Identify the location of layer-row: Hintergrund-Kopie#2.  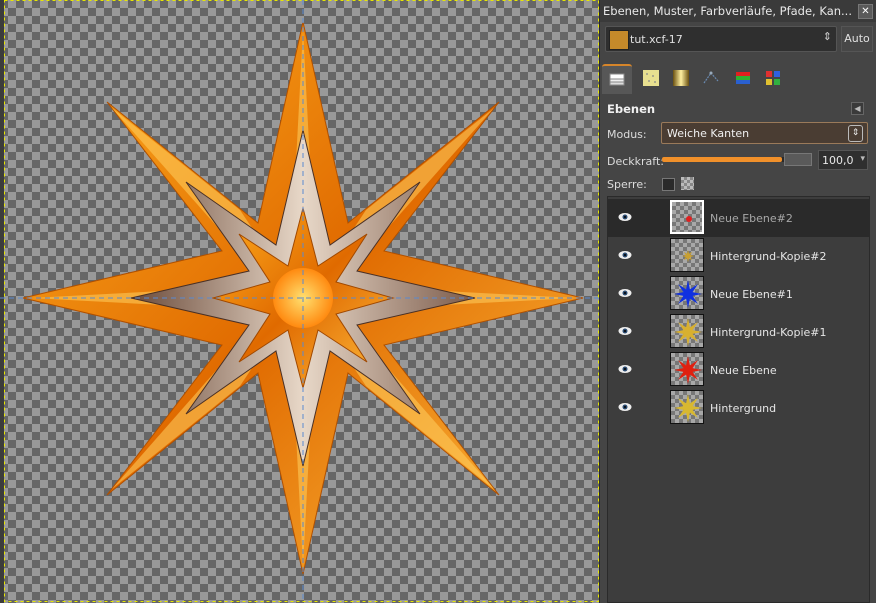
(738, 256).